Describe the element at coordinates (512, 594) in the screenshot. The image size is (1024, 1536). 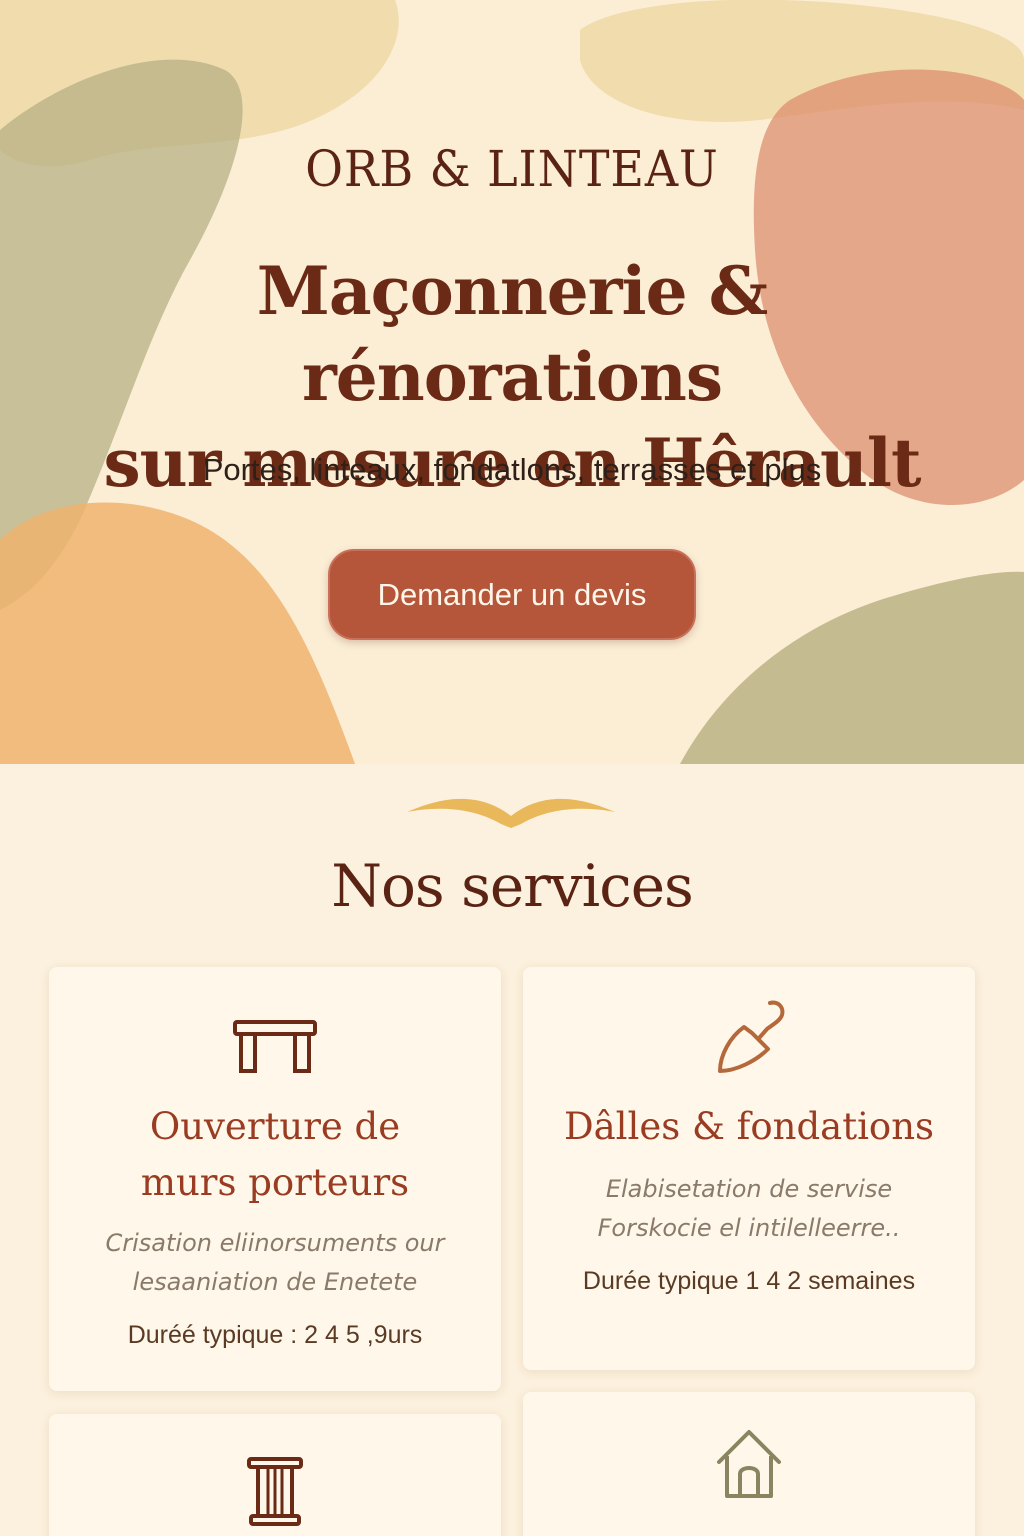
I see `request-quote-button: Demander un devis` at that location.